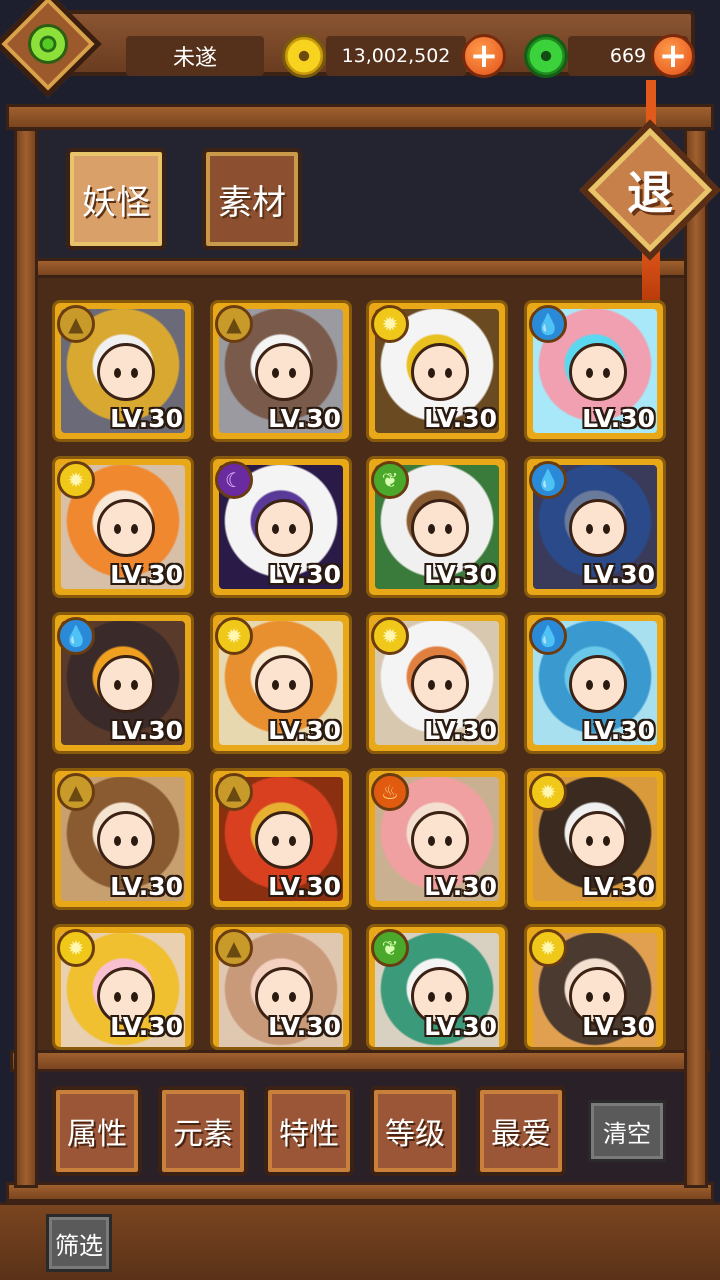  Describe the element at coordinates (195, 56) in the screenshot. I see `player-name: 未遂` at that location.